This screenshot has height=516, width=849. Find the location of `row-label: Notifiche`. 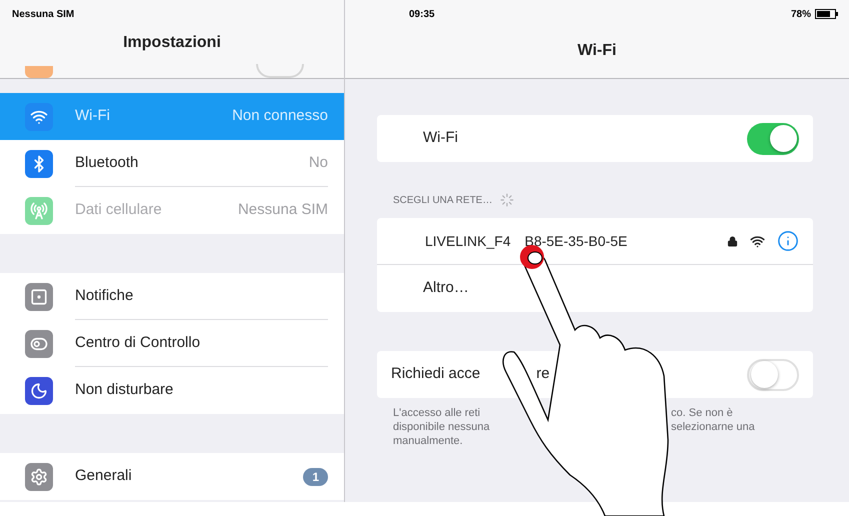

row-label: Notifiche is located at coordinates (104, 296).